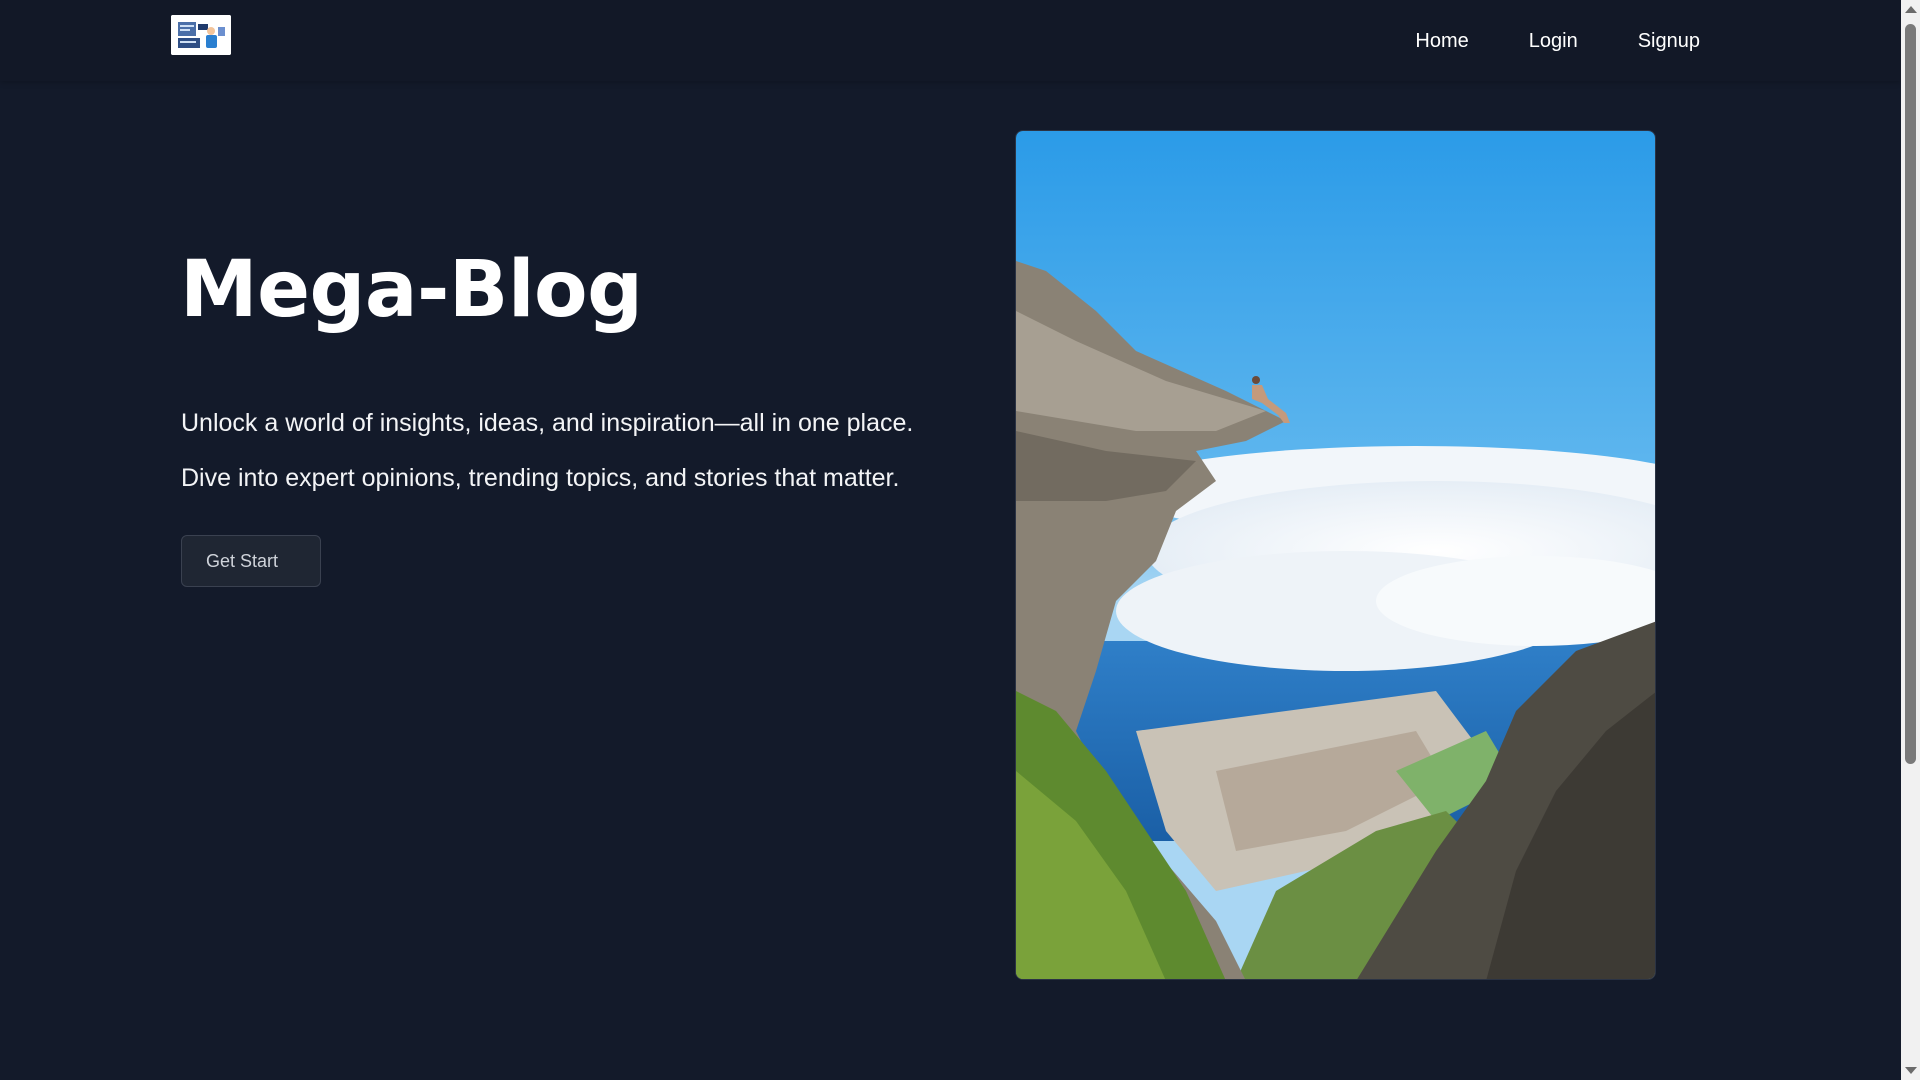  Describe the element at coordinates (1911, 1070) in the screenshot. I see `scroll-down-arrow-icon` at that location.